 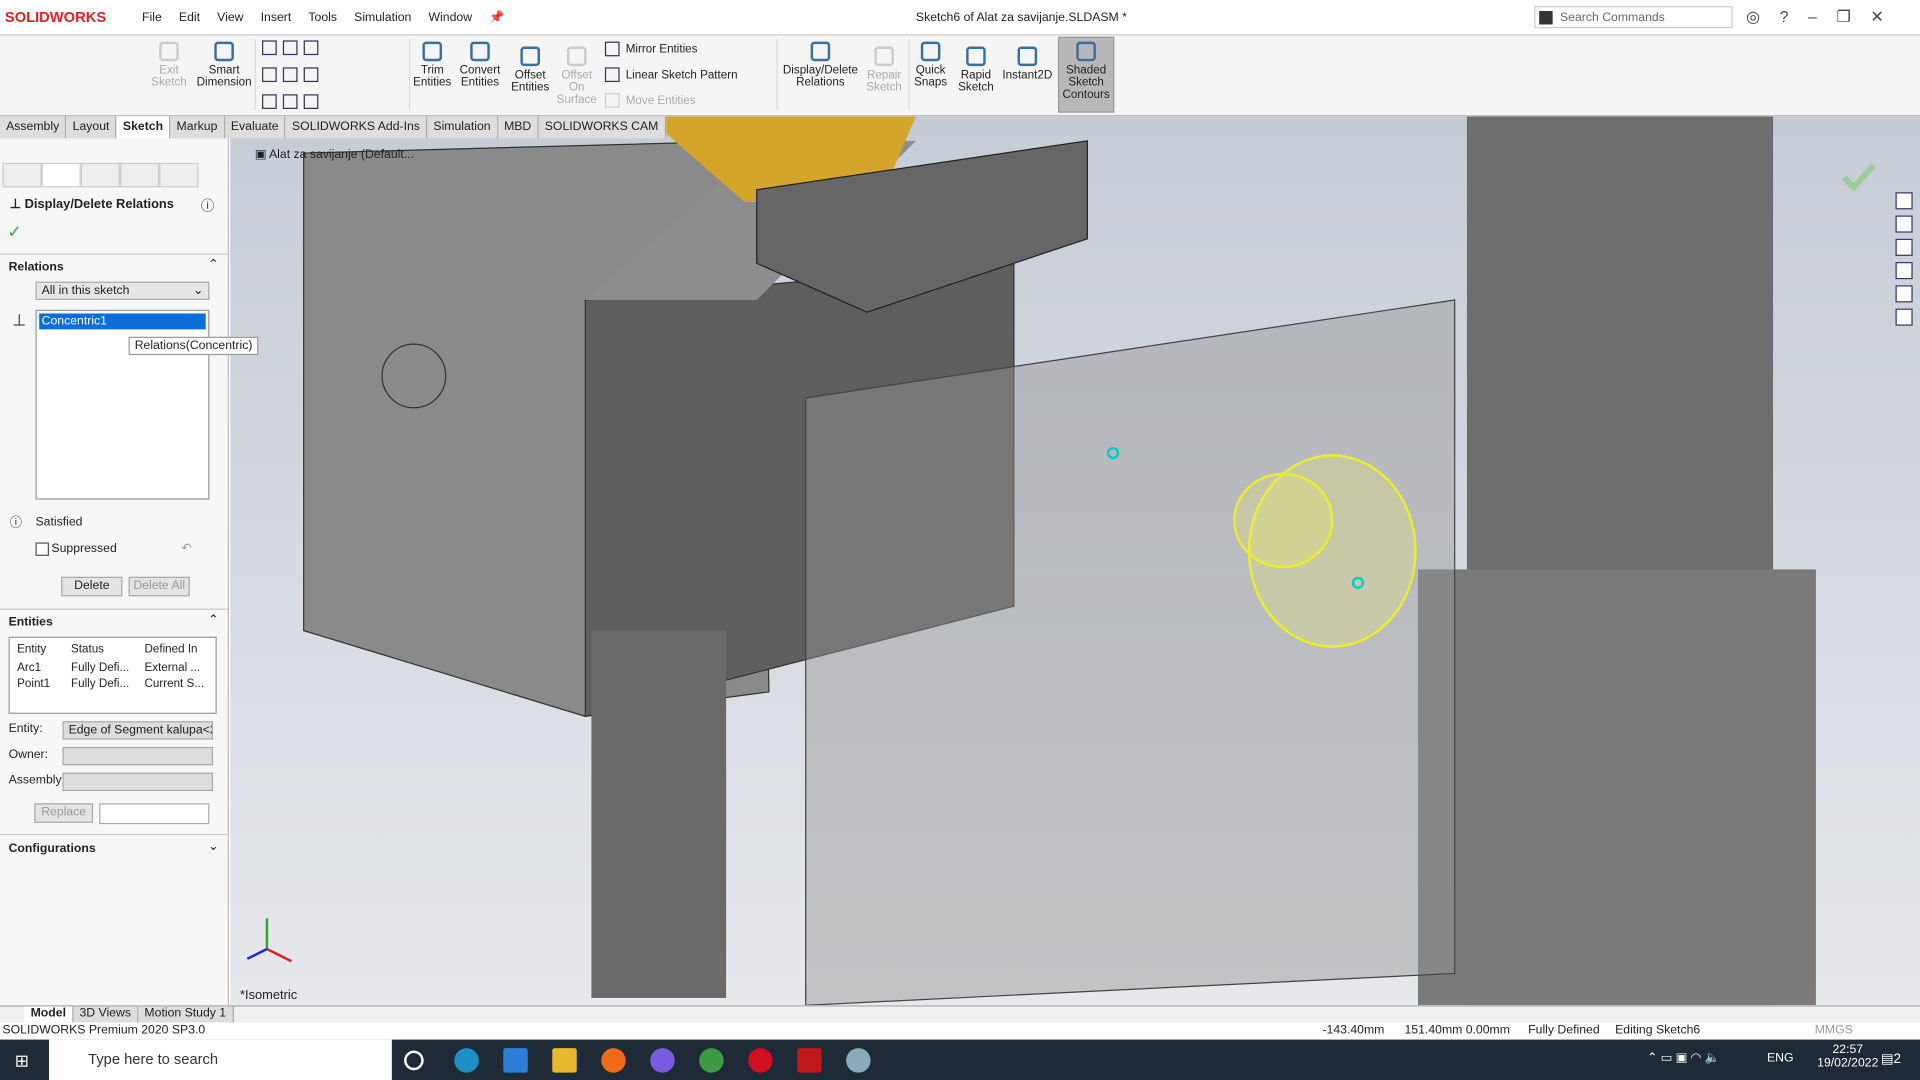 I want to click on menu-edit: Edit, so click(x=189, y=17).